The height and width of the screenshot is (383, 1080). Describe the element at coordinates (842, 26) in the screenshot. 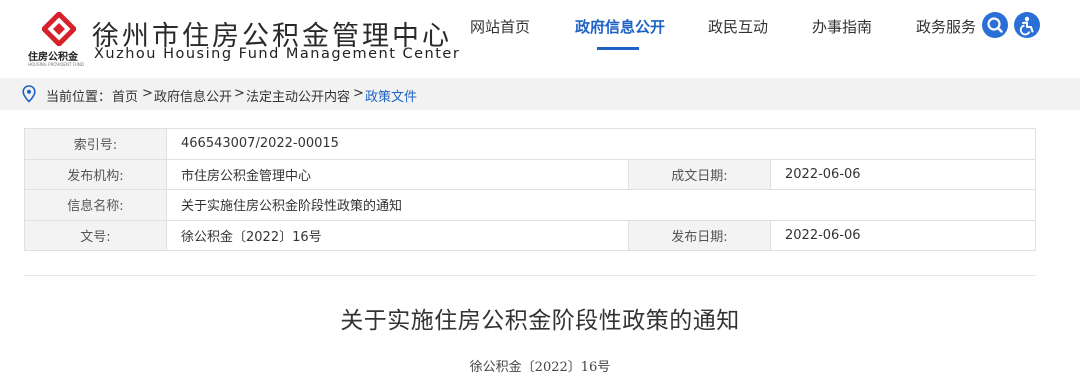

I see `nav-guide: 办事指南` at that location.